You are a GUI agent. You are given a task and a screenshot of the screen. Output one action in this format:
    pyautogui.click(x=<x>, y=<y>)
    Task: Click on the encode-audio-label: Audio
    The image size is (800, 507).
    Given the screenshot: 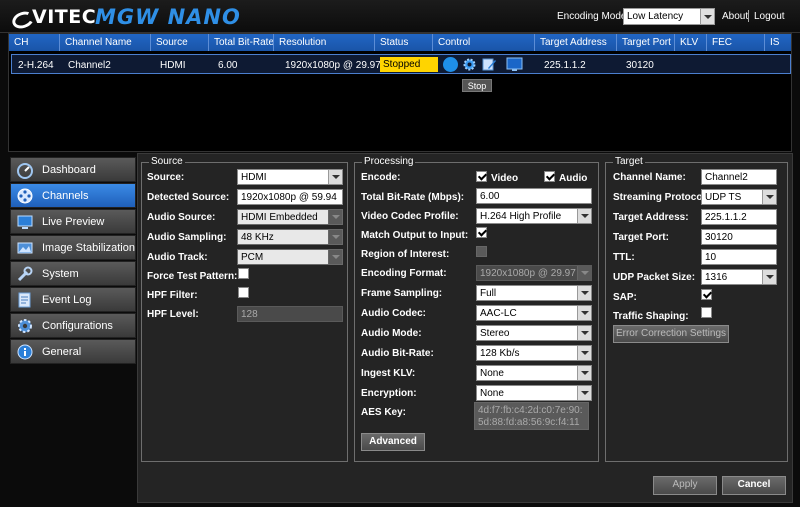 What is the action you would take?
    pyautogui.click(x=573, y=178)
    